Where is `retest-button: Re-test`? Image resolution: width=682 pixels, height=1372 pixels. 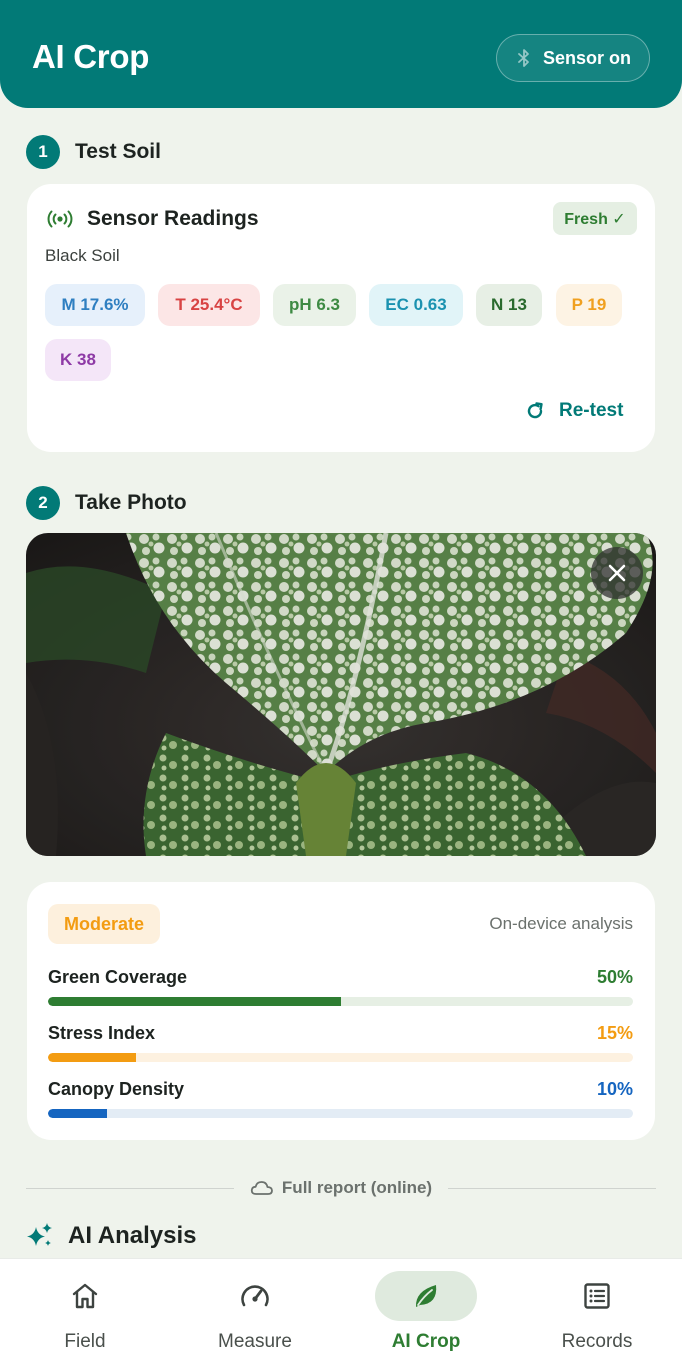
retest-button: Re-test is located at coordinates (574, 411).